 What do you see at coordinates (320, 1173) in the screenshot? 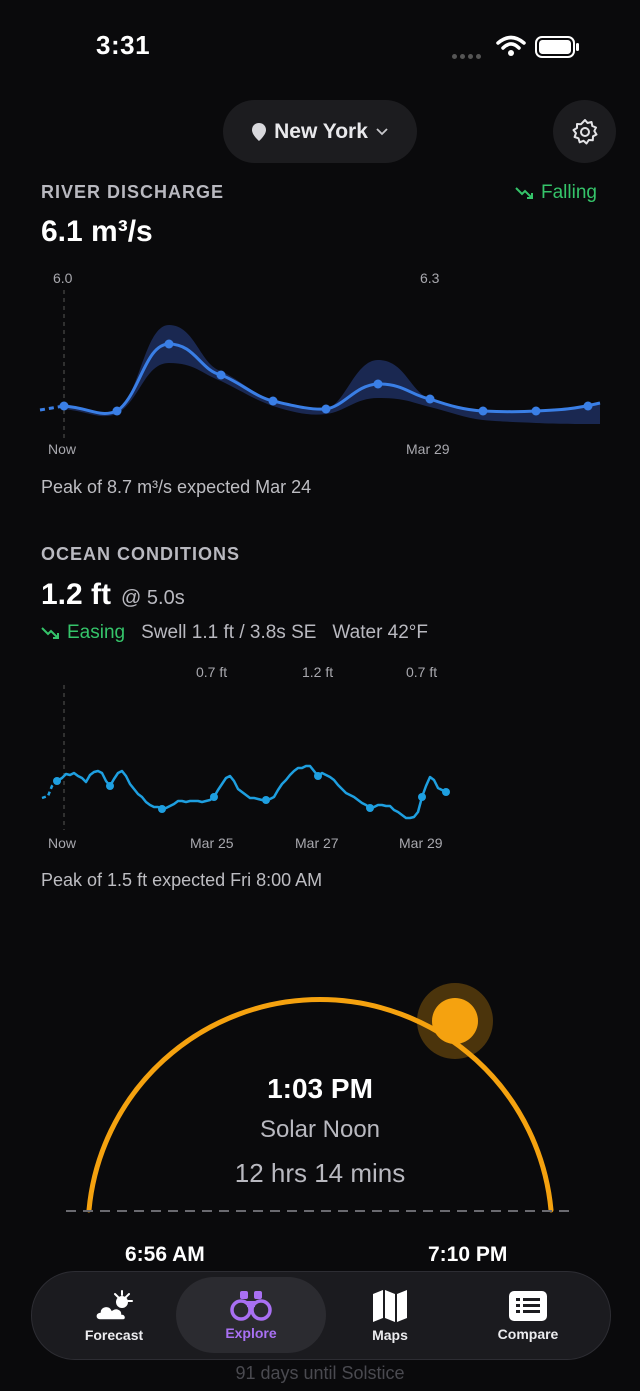
I see `daylight-duration: 12 hrs 14 mins` at bounding box center [320, 1173].